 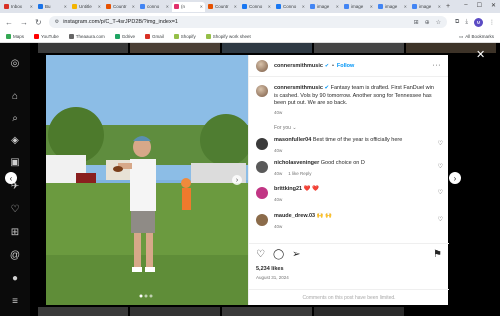 What do you see at coordinates (437, 65) in the screenshot?
I see `more-options-icon: ···` at bounding box center [437, 65].